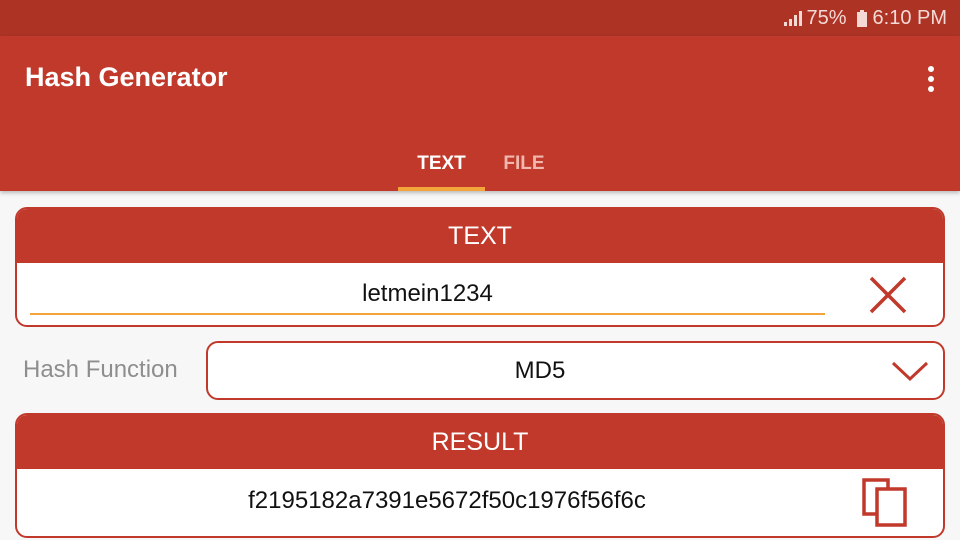 The height and width of the screenshot is (540, 960). I want to click on hash-function-select: MD5, so click(575, 370).